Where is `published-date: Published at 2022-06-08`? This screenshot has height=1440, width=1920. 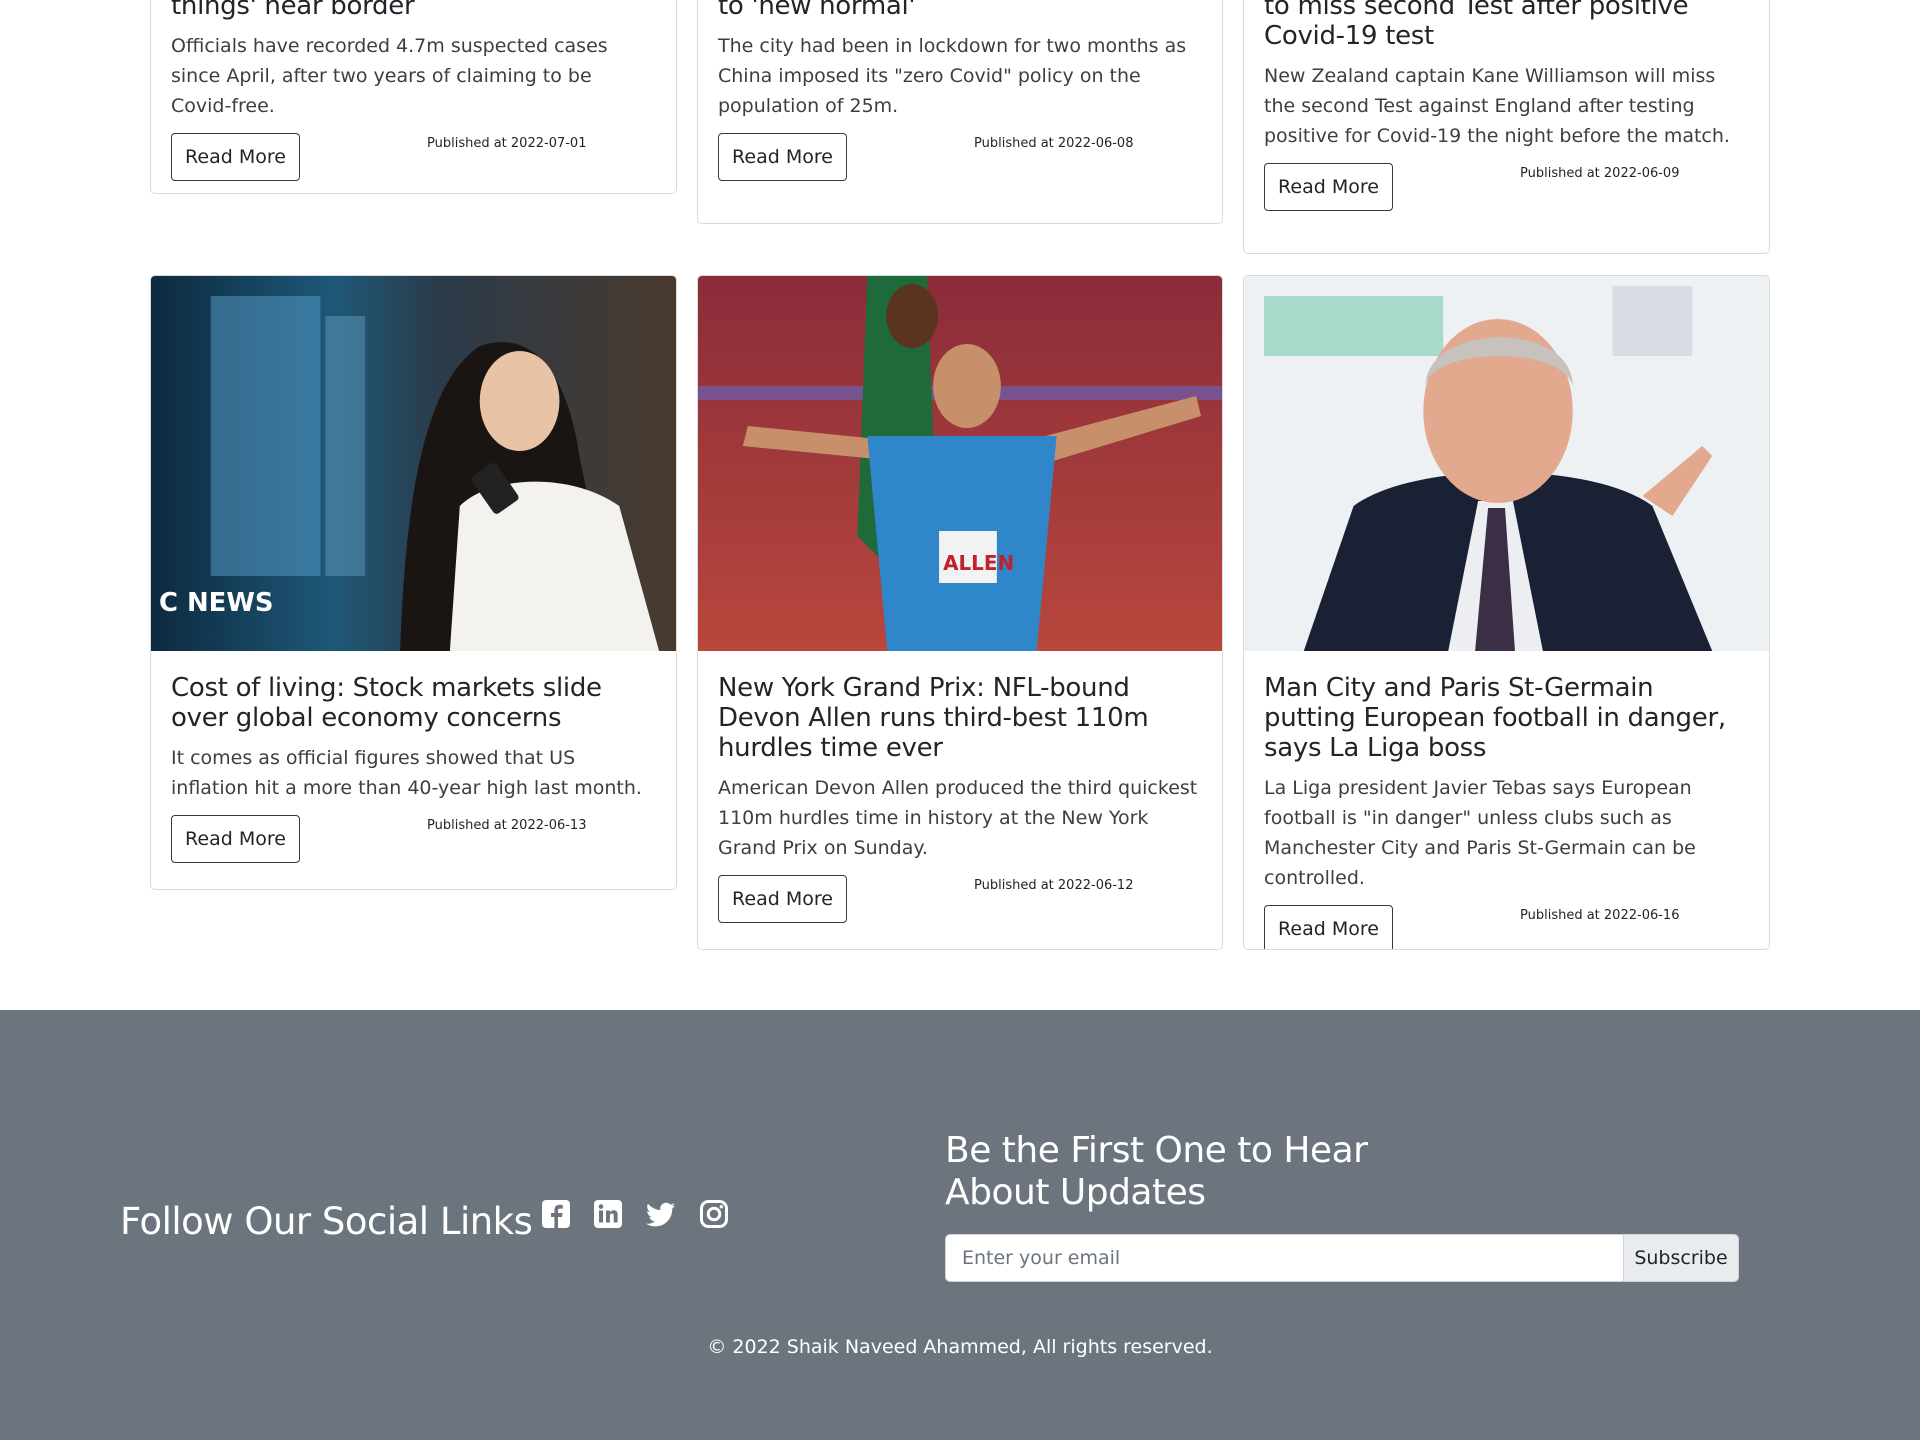 published-date: Published at 2022-06-08 is located at coordinates (1054, 143).